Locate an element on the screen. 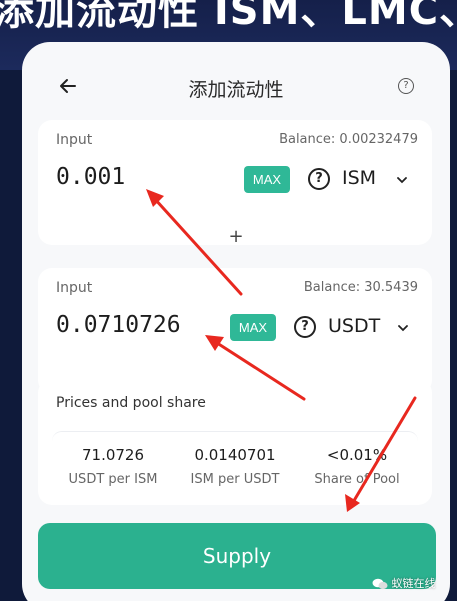 This screenshot has width=457, height=601. watermark-text: 蚁链在线 is located at coordinates (413, 583).